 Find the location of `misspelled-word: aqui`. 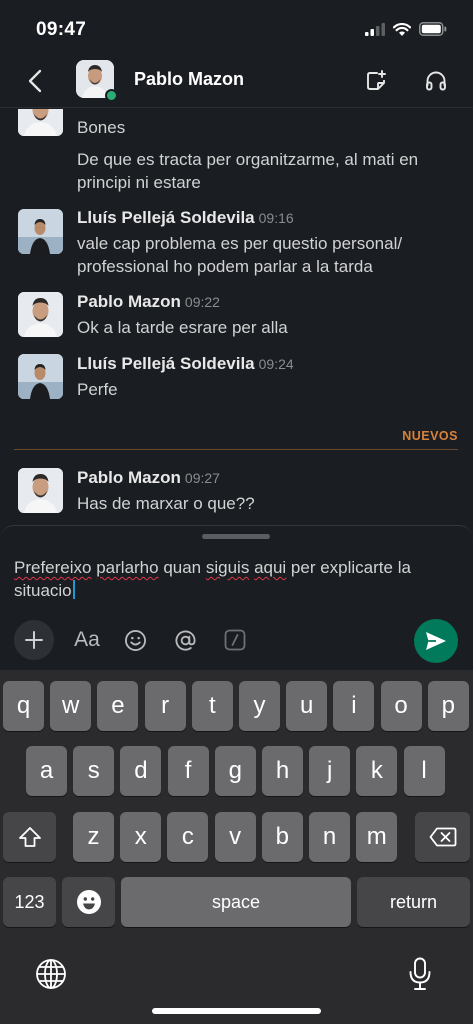

misspelled-word: aqui is located at coordinates (270, 567).